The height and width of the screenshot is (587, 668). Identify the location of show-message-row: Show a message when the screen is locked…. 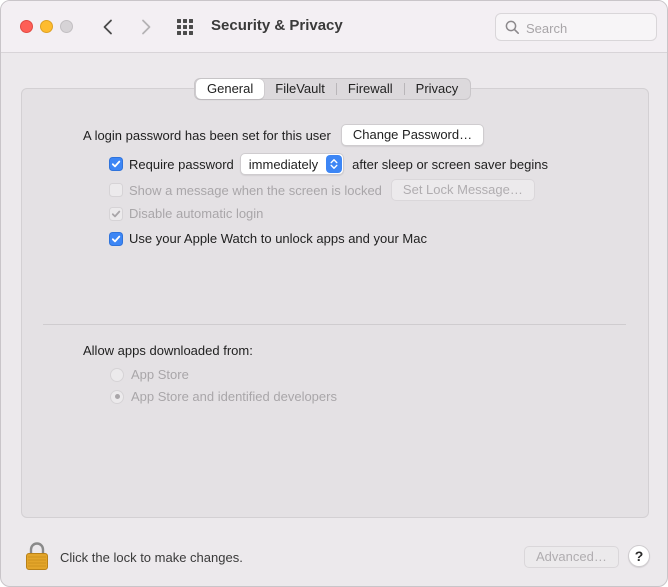
(322, 190).